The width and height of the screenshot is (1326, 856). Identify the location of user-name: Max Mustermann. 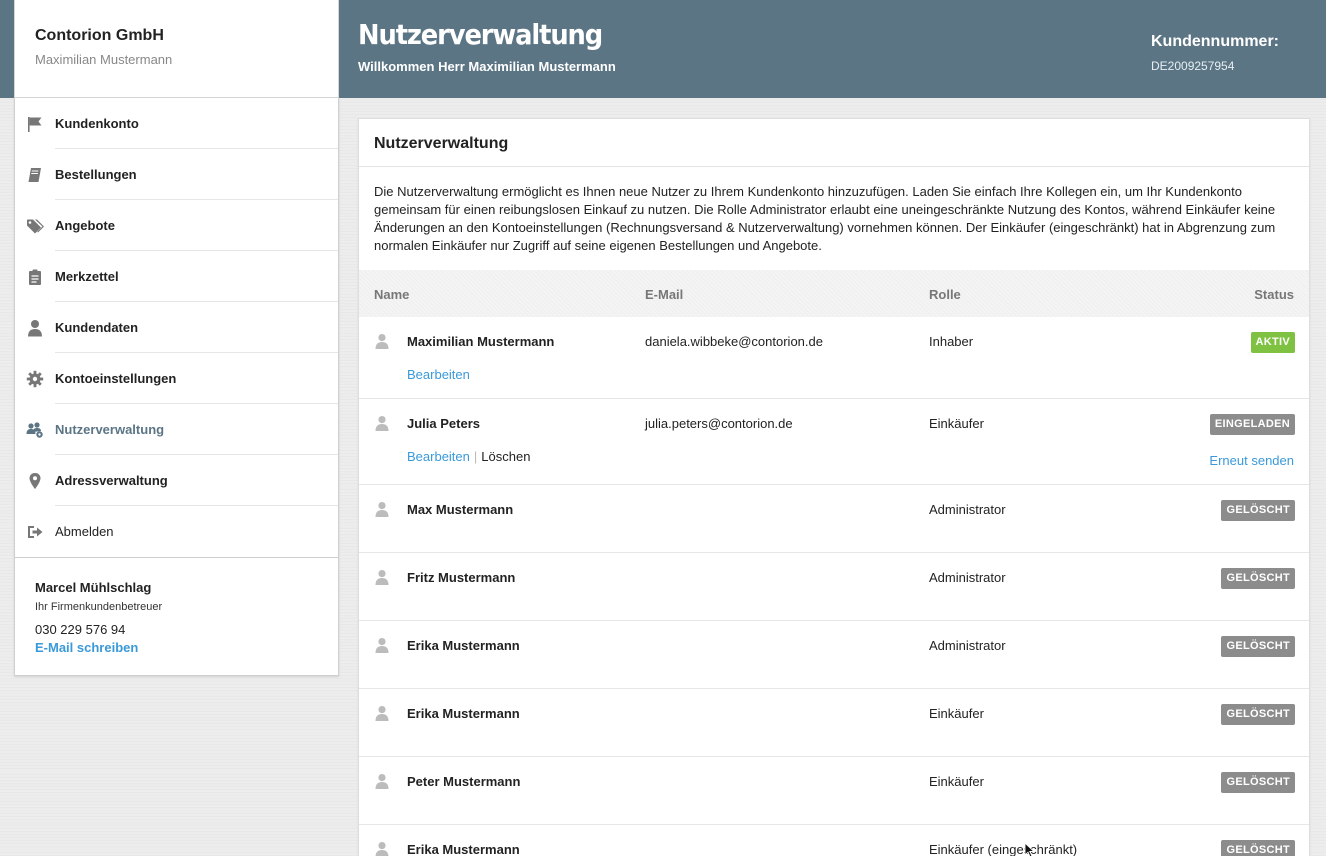
(460, 509).